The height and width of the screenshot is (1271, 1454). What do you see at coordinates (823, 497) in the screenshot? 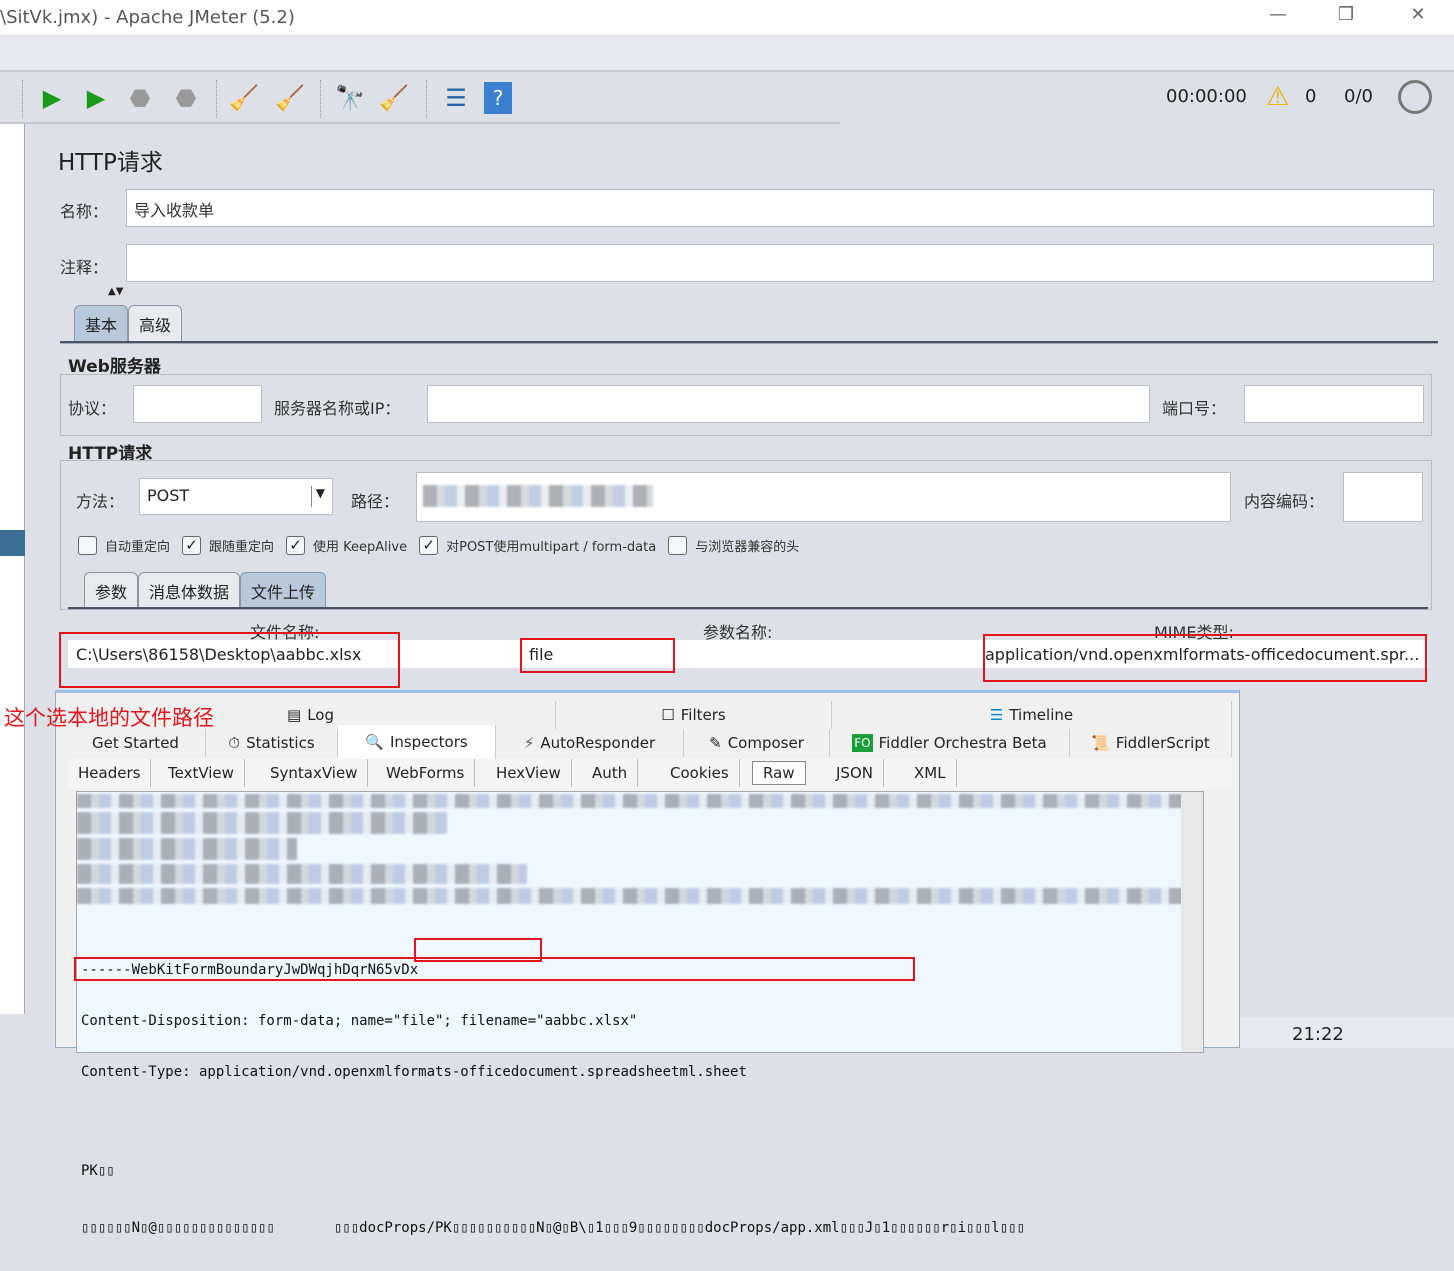
I see `path-input` at bounding box center [823, 497].